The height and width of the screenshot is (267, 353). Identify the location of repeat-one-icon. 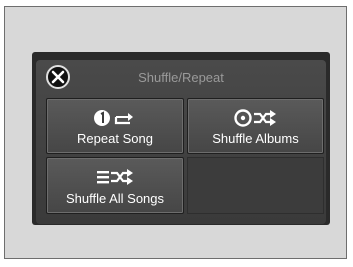
(113, 118).